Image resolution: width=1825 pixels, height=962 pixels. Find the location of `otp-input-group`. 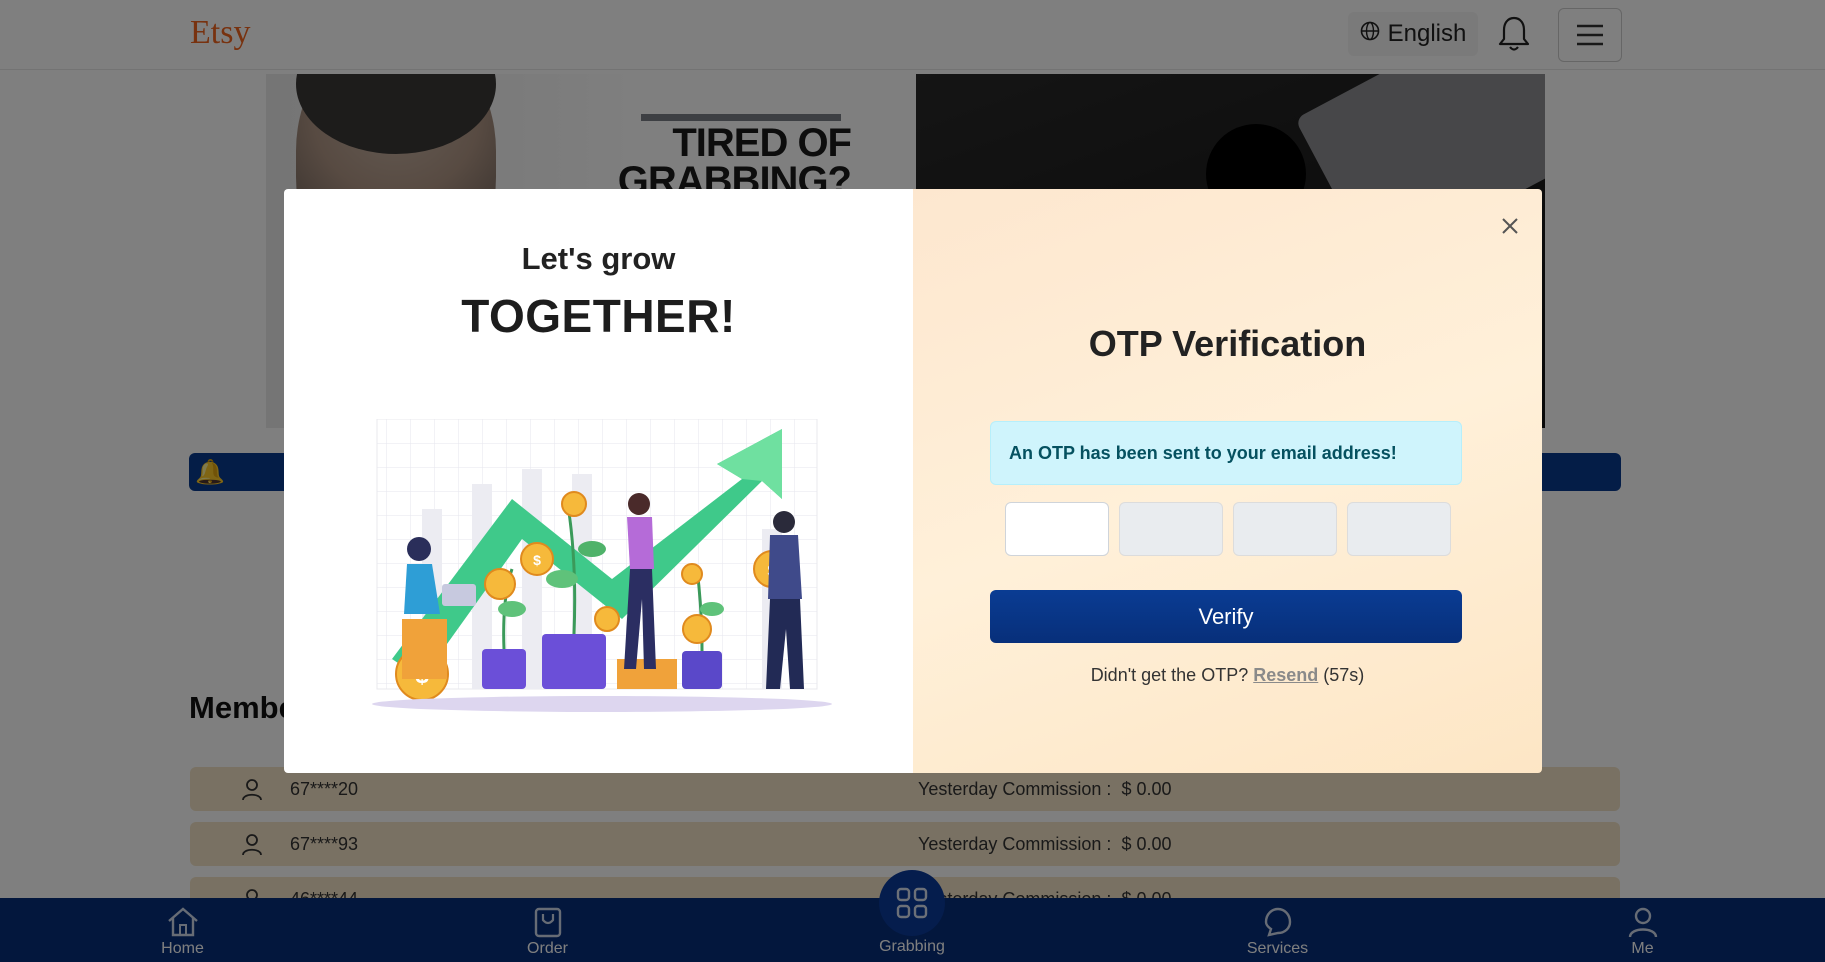

otp-input-group is located at coordinates (1228, 529).